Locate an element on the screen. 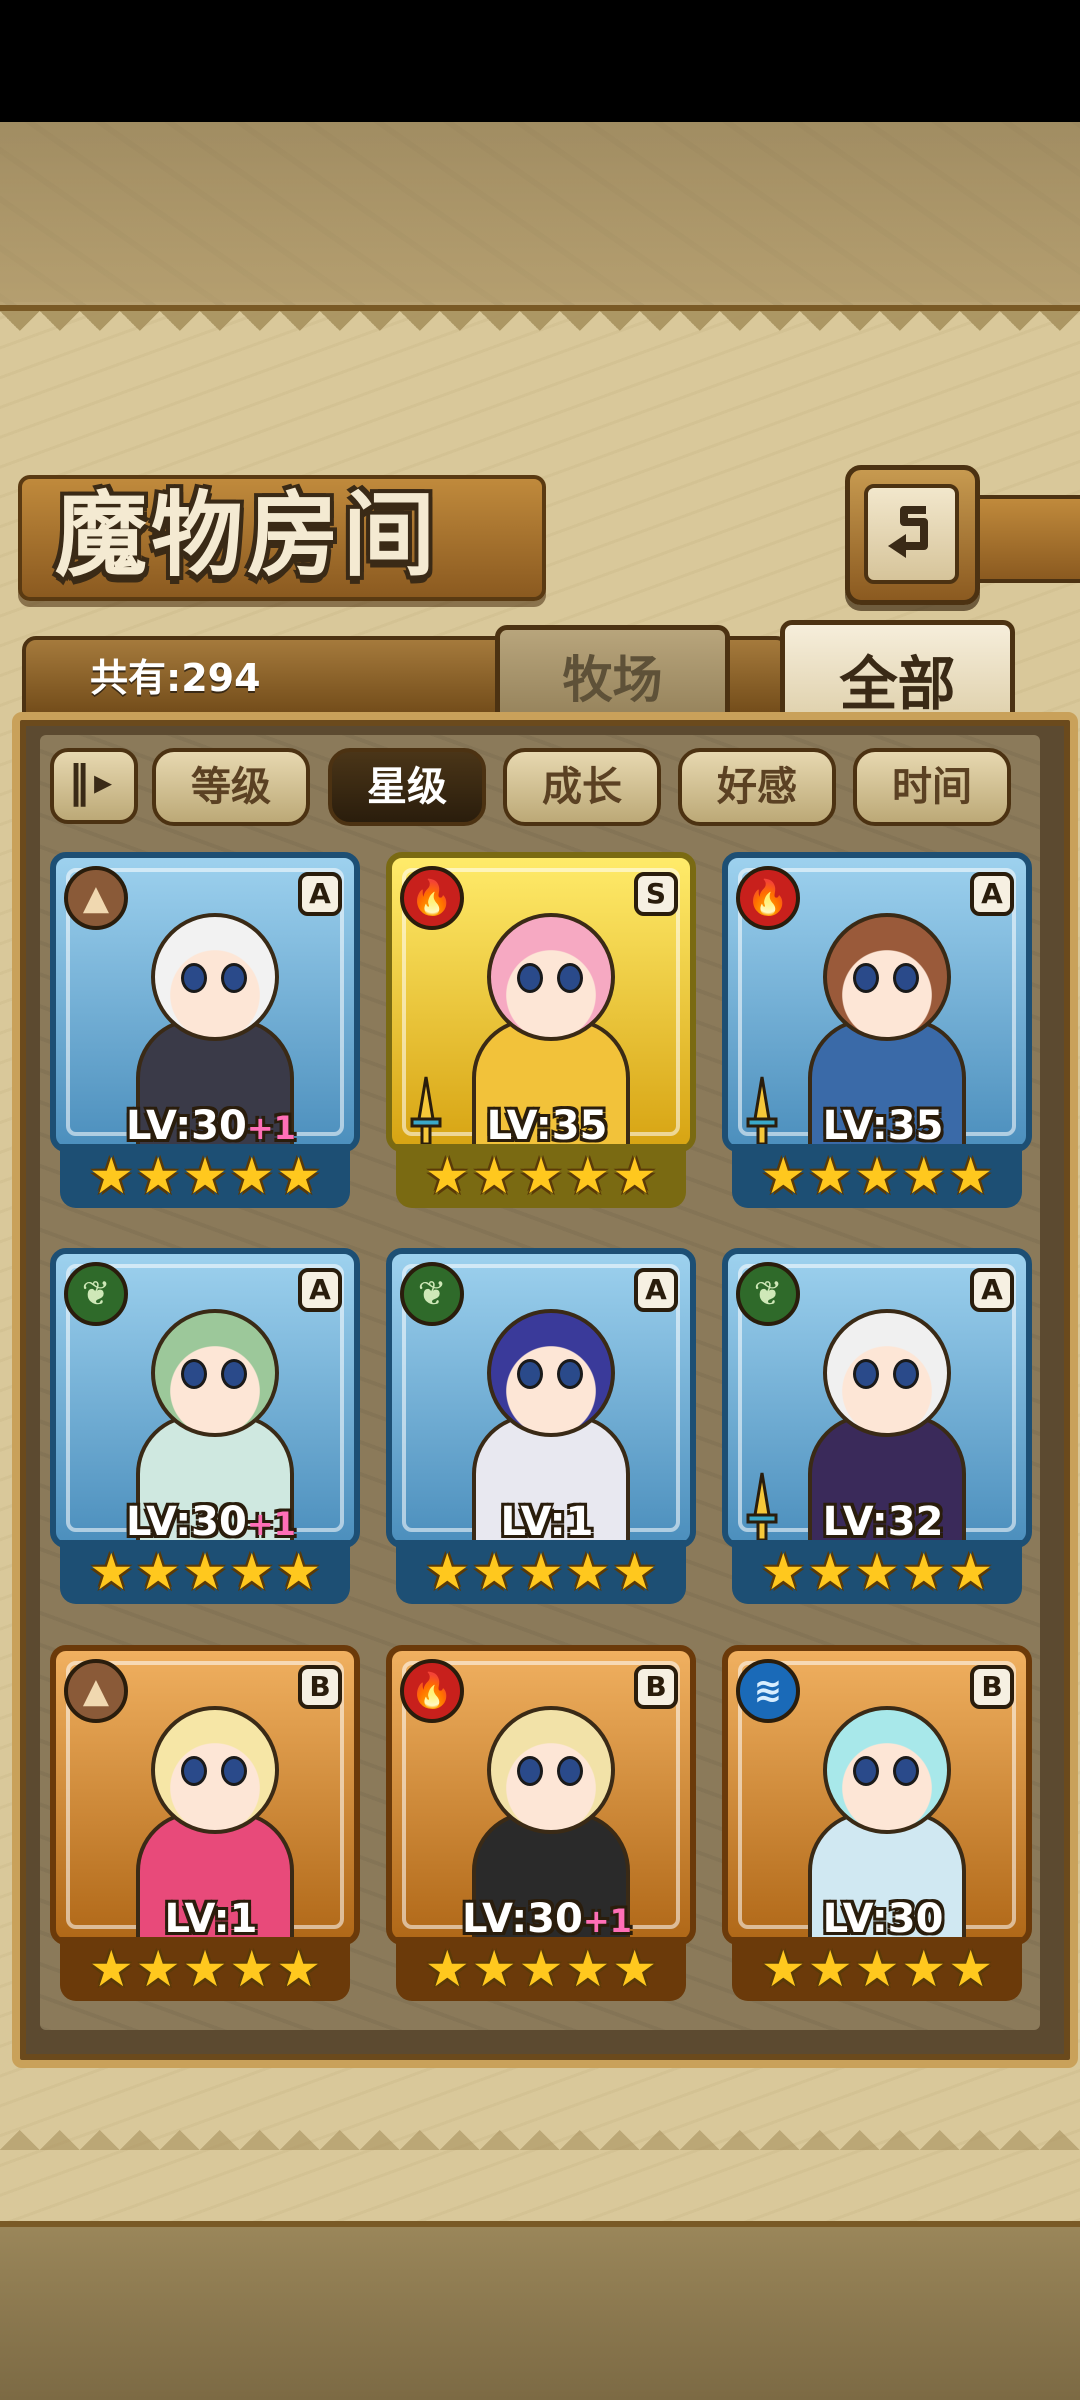 Image resolution: width=1080 pixels, height=2400 pixels. sort-order-icon: ‖ is located at coordinates (79, 781).